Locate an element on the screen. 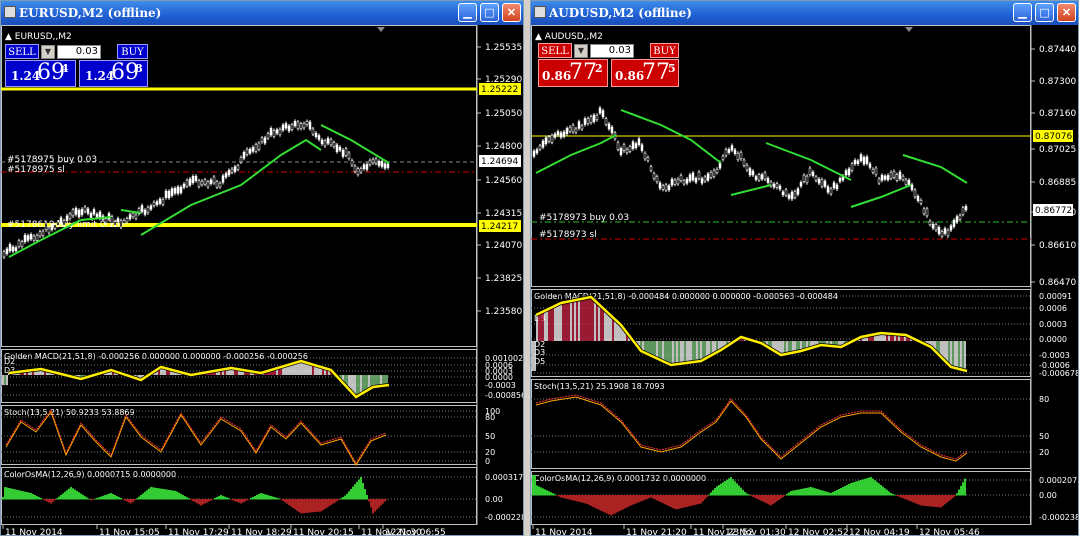 This screenshot has height=536, width=1079. audusd-title-bar: AUDUSD,M2 (offline) ▁ □ ✕ is located at coordinates (804, 13).